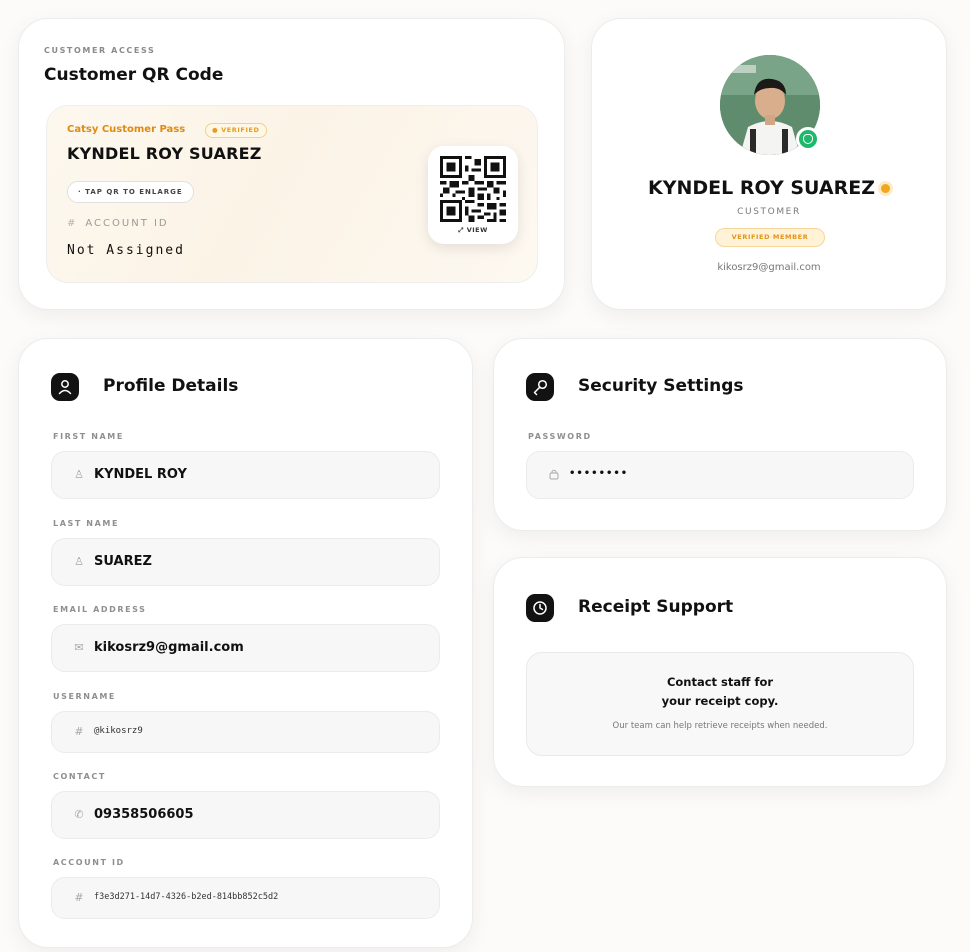 The height and width of the screenshot is (952, 970). I want to click on pass-holder-name: KYNDEL ROY SUAREZ, so click(164, 153).